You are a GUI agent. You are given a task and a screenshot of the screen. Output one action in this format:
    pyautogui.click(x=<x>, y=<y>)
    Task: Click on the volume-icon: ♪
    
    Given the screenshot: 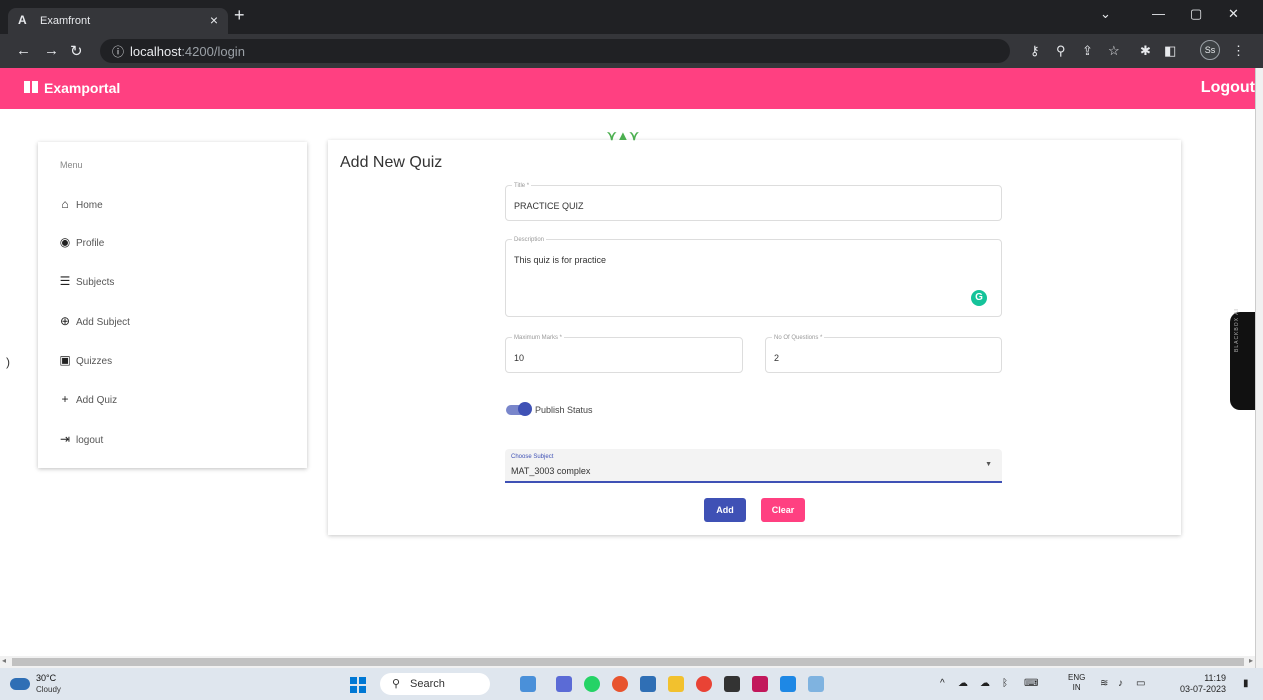 What is the action you would take?
    pyautogui.click(x=1120, y=683)
    